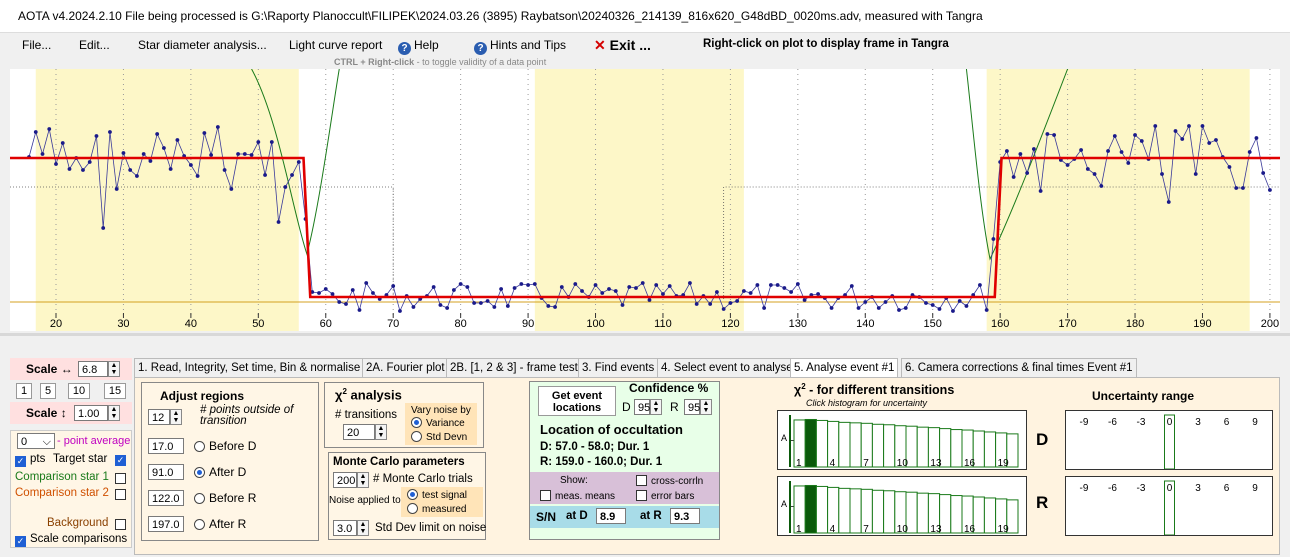 Image resolution: width=1290 pixels, height=557 pixels. What do you see at coordinates (30, 460) in the screenshot?
I see `pts-option: ✓ pts` at bounding box center [30, 460].